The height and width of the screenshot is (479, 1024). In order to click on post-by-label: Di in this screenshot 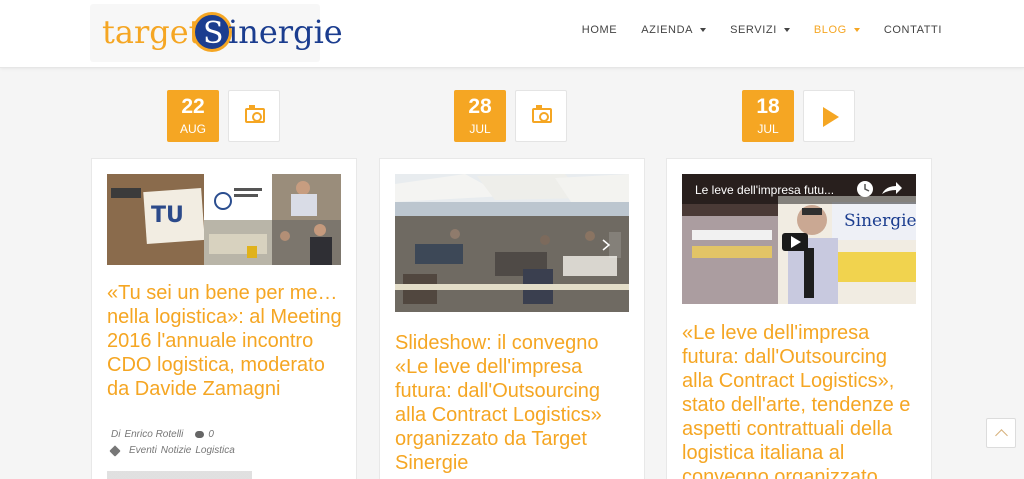, I will do `click(116, 434)`.